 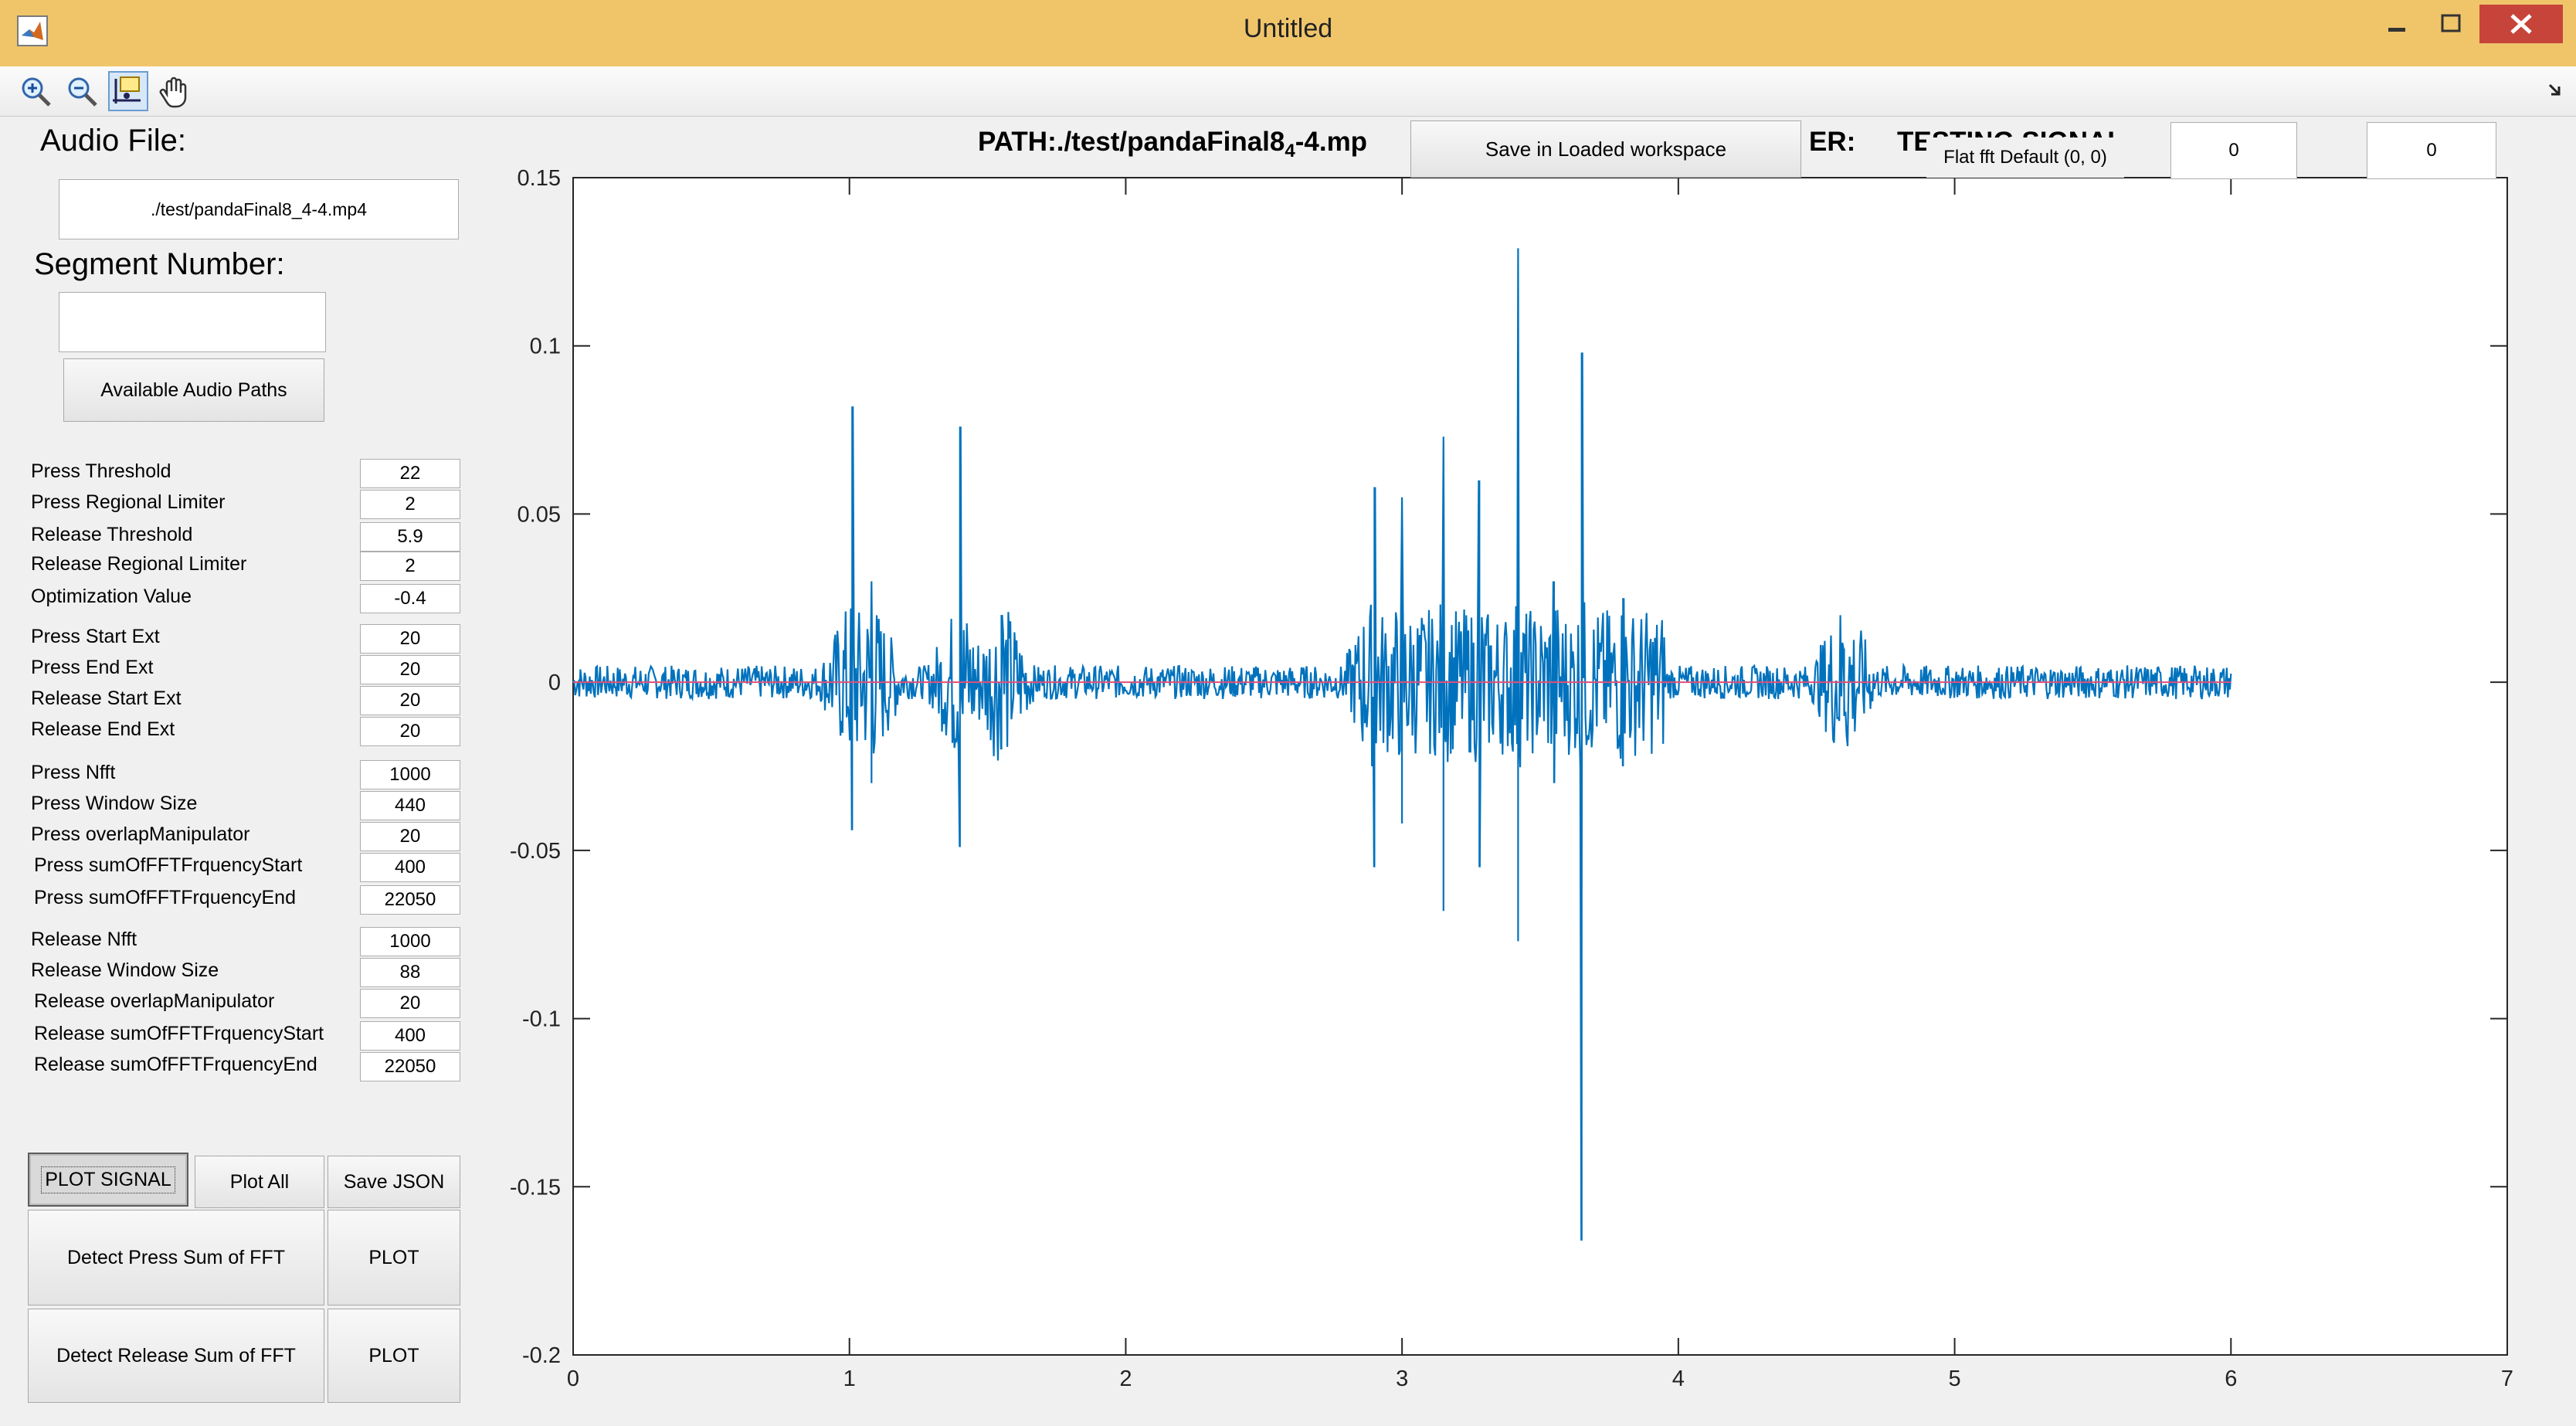 I want to click on path-label-prefix: PATH:./test/pandaFinal8, so click(x=1131, y=142).